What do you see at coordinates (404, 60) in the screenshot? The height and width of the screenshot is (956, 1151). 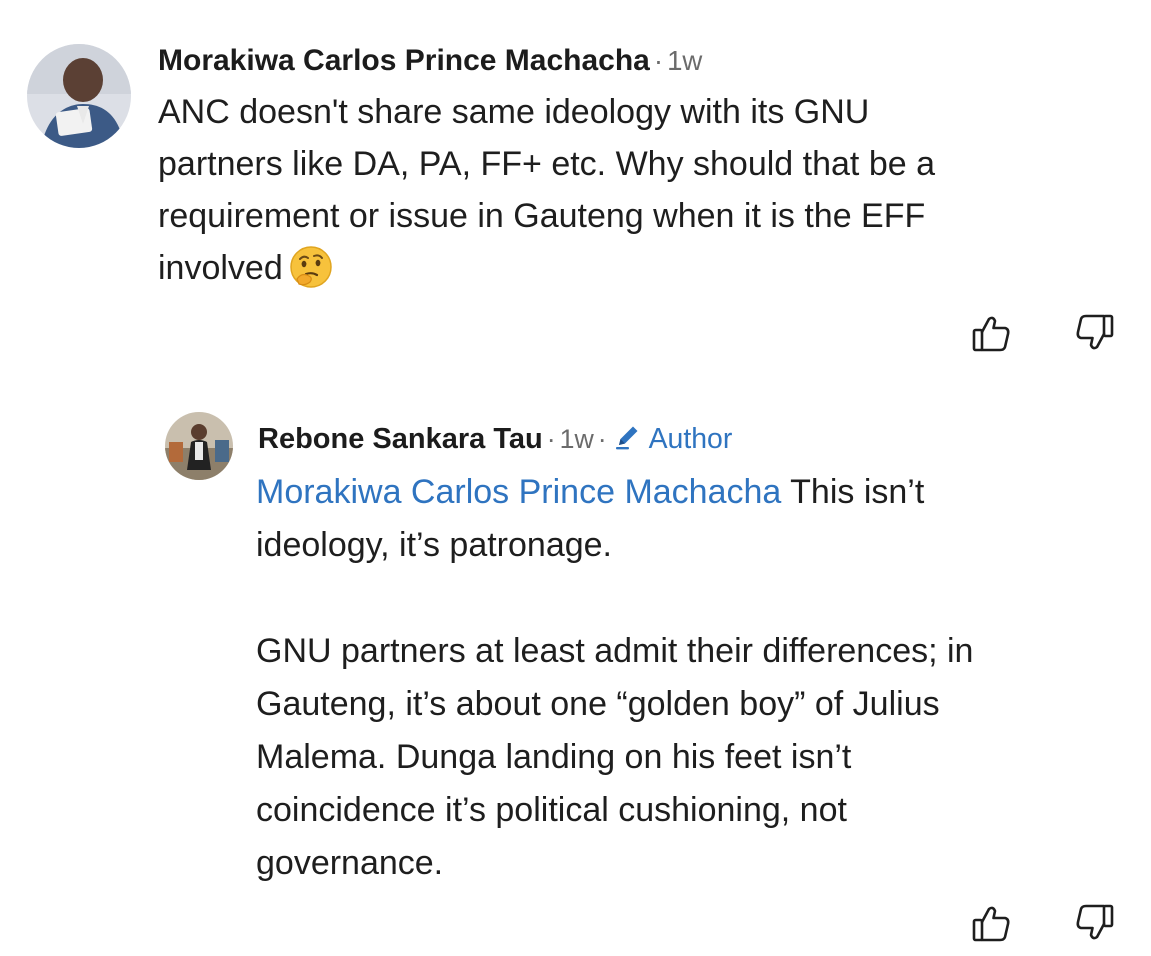 I see `author-name: Morakiwa Carlos Prince Machacha` at bounding box center [404, 60].